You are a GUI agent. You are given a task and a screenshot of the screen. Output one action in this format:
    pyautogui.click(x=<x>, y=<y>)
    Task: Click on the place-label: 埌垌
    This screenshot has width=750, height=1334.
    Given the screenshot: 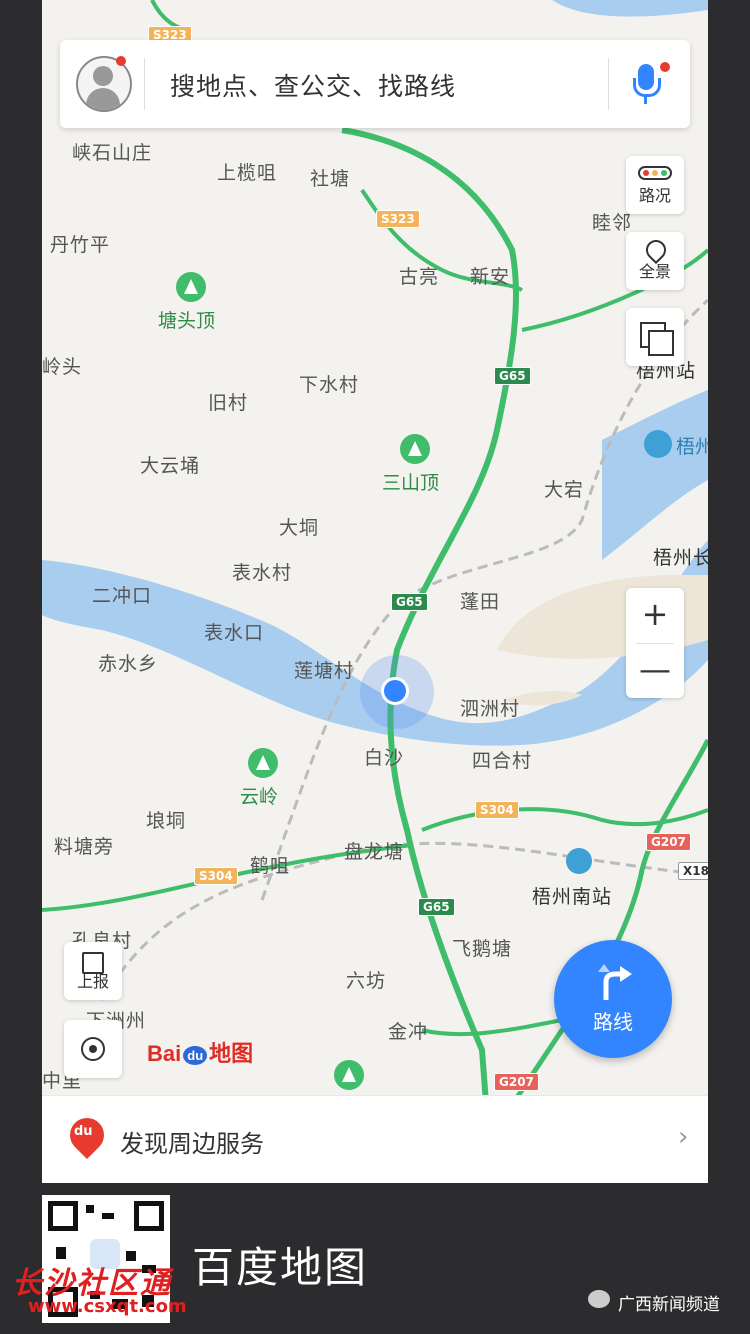 What is the action you would take?
    pyautogui.click(x=166, y=821)
    